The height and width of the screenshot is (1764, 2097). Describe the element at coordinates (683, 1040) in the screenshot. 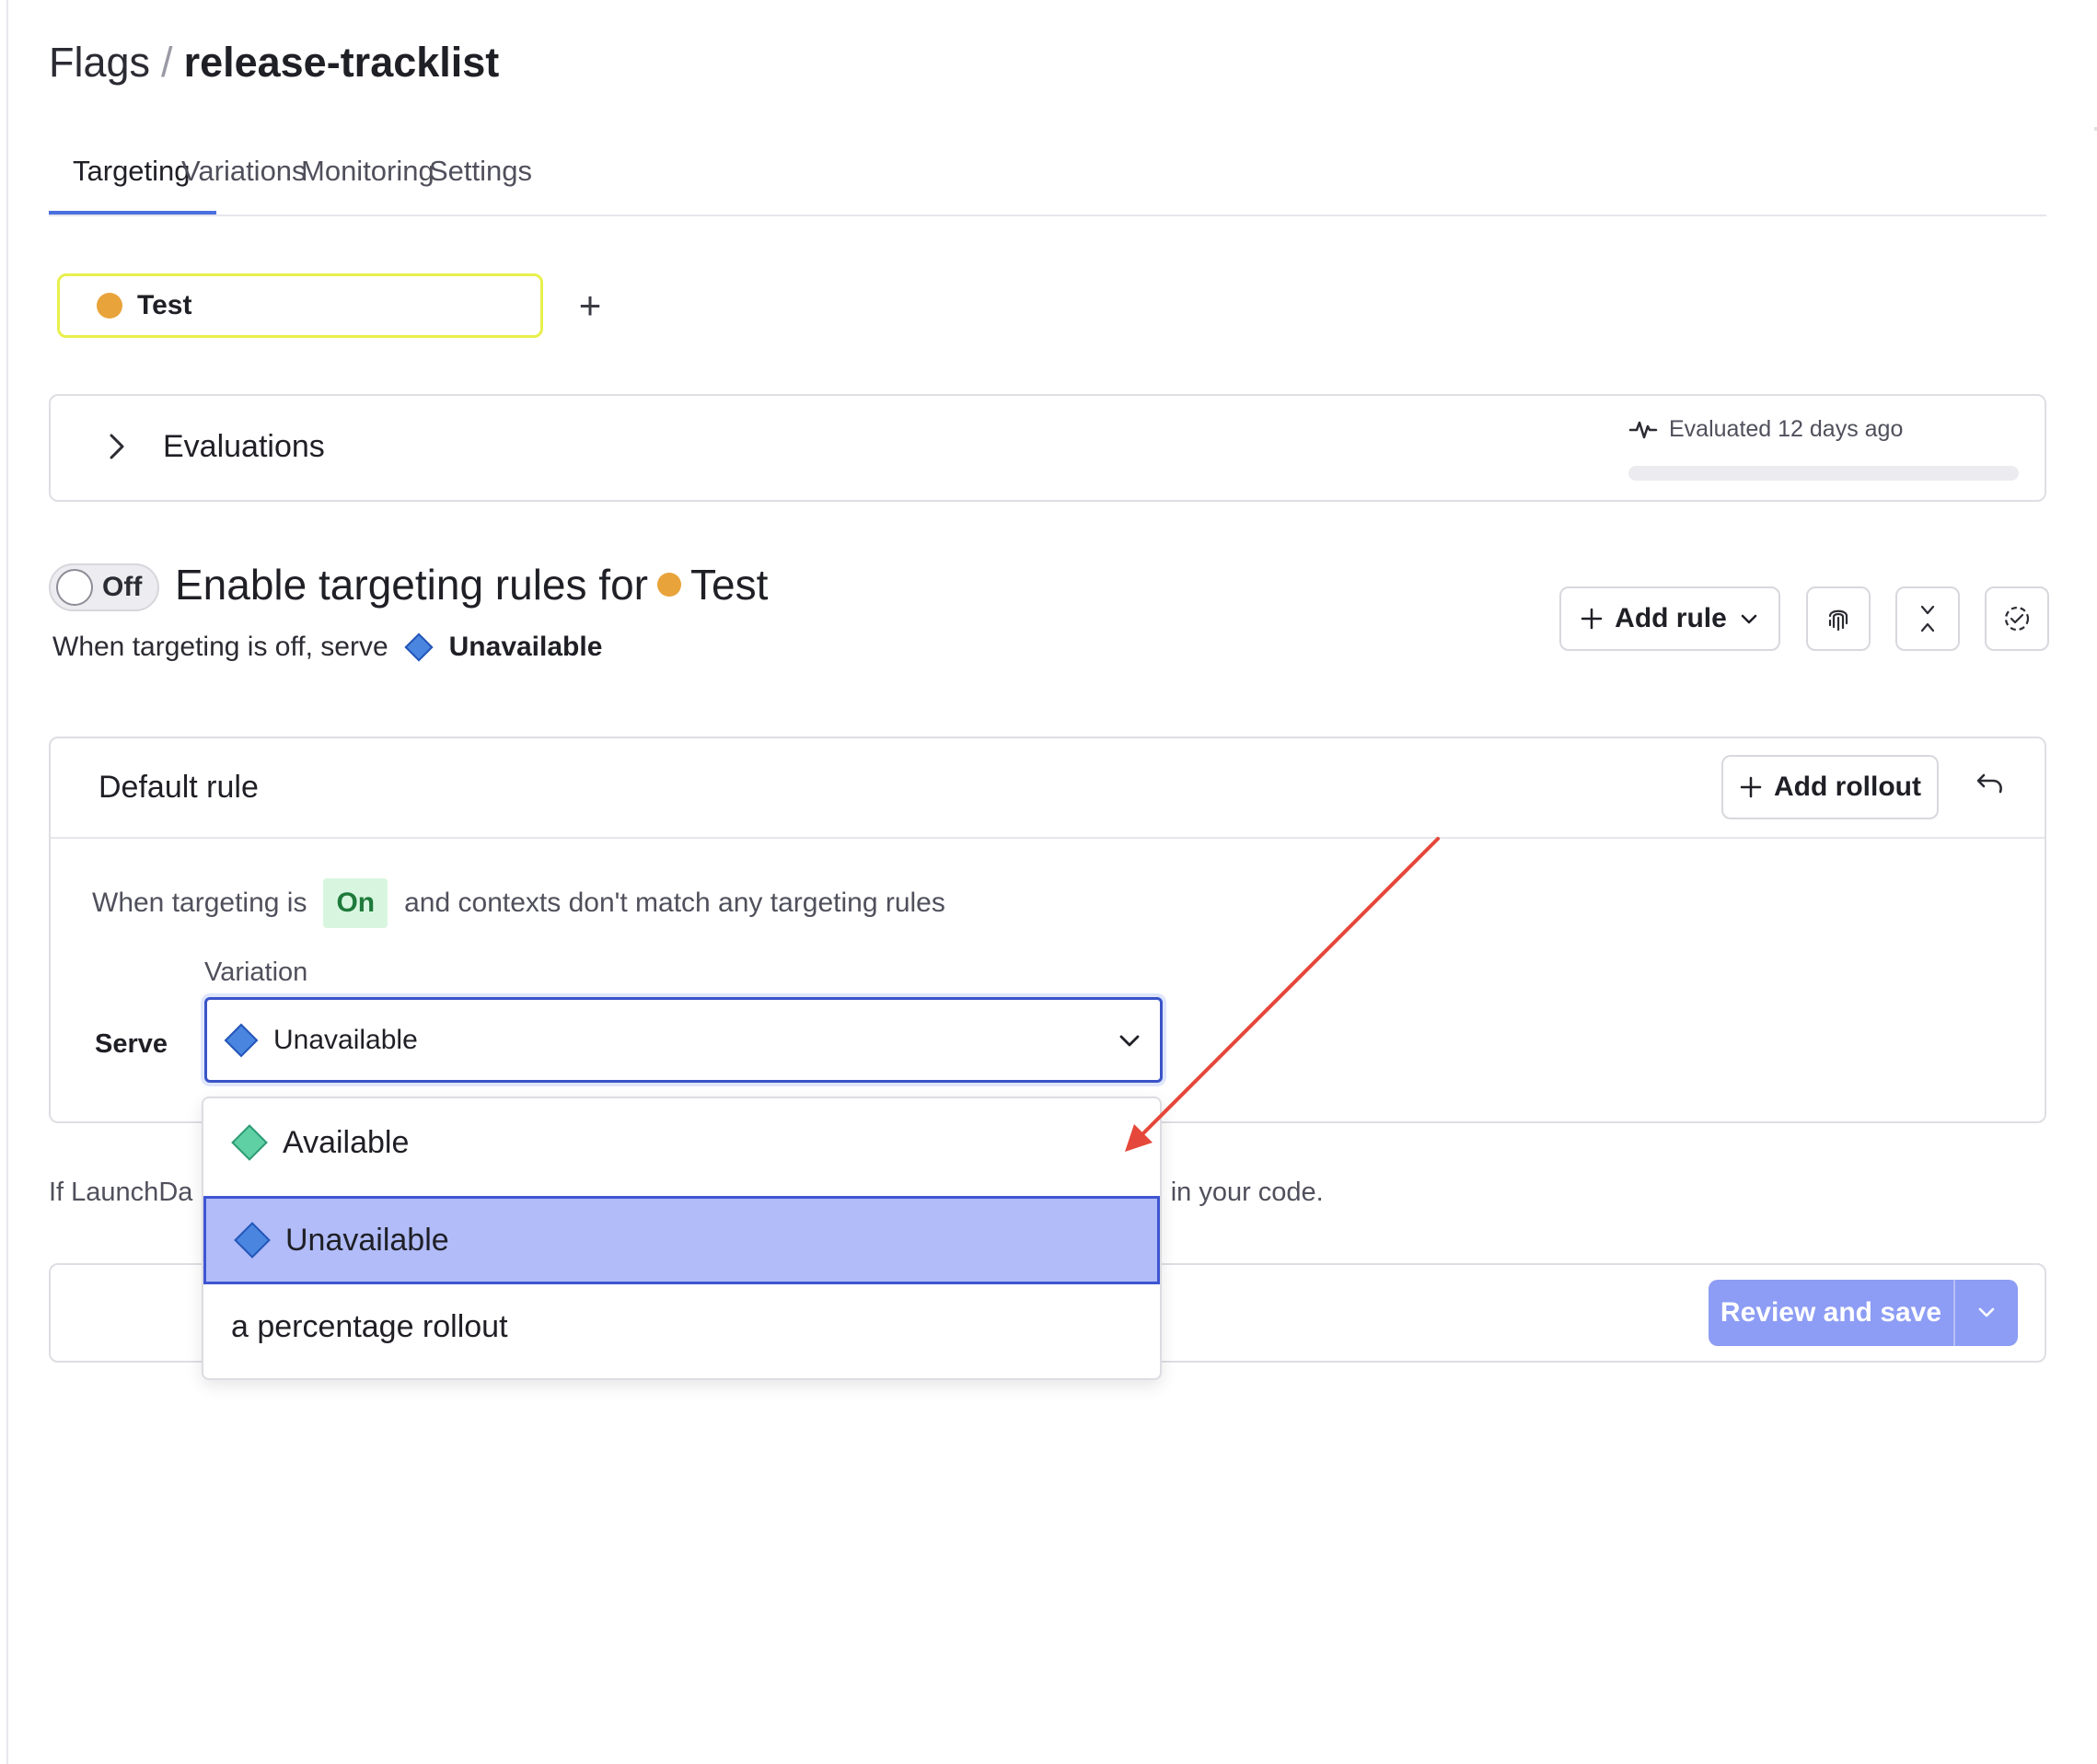

I see `serve-variation-select: Unavailable` at that location.